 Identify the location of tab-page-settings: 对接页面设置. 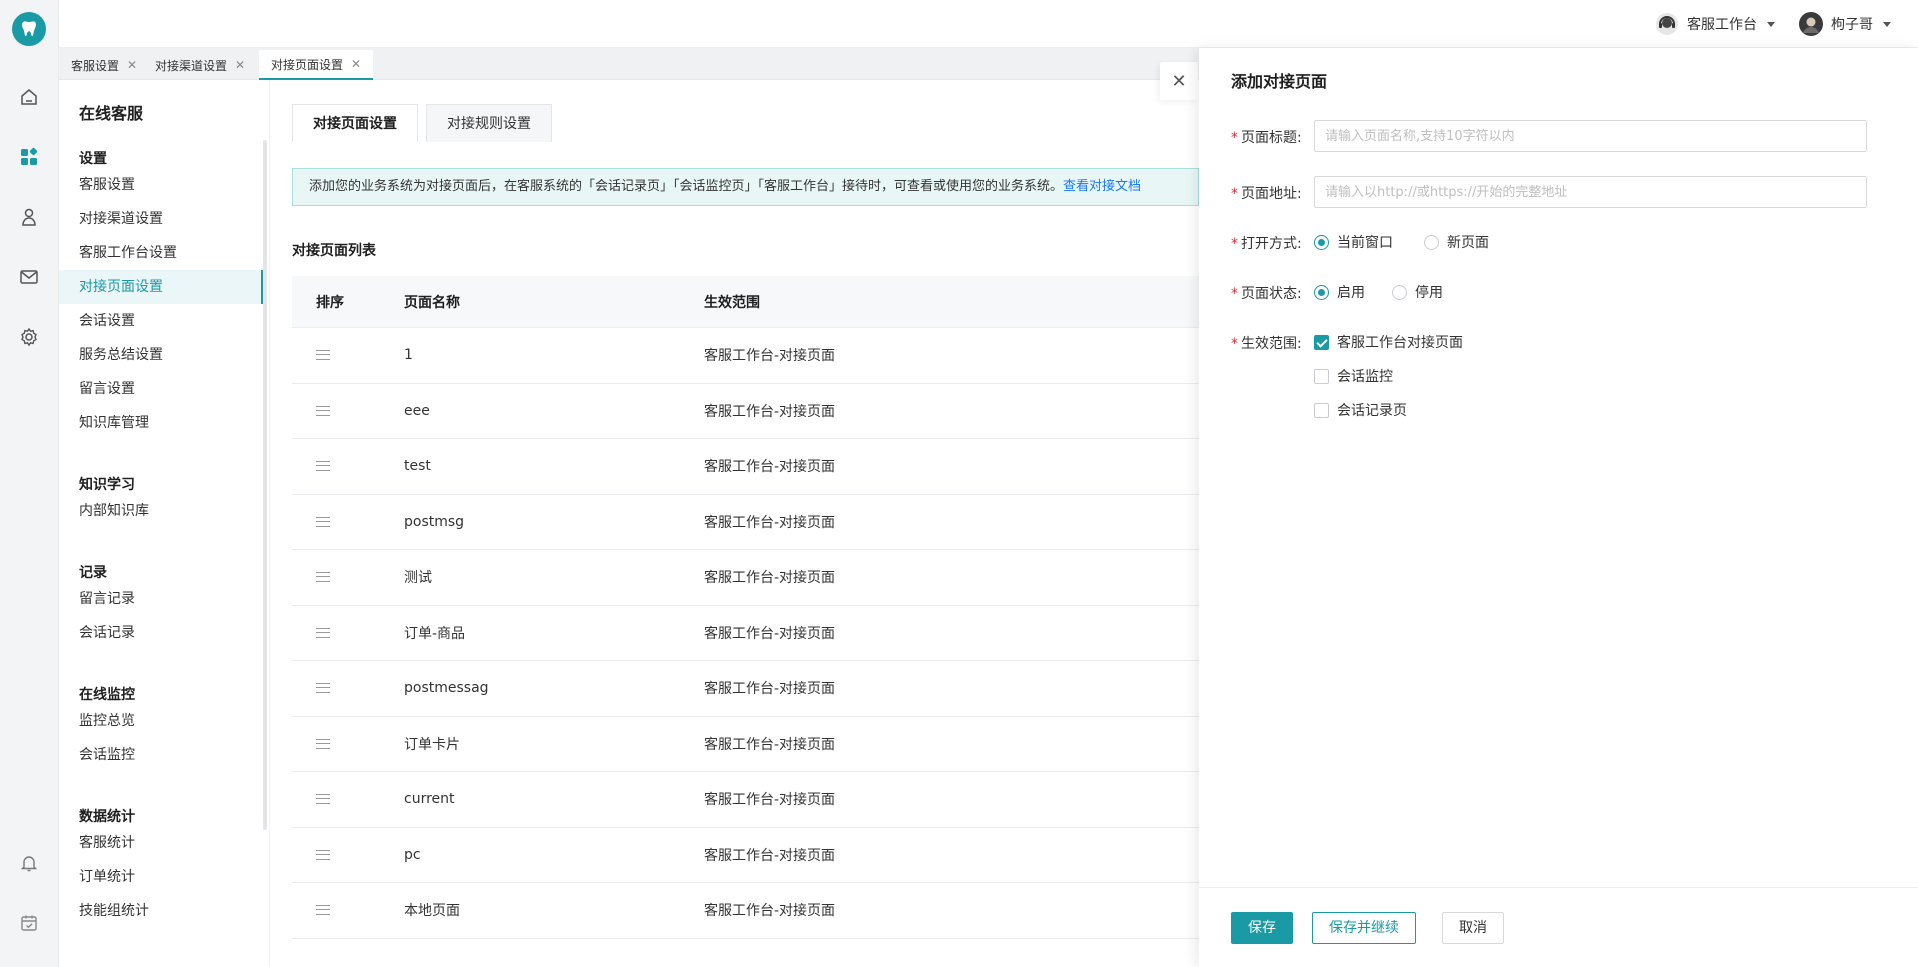
(355, 123).